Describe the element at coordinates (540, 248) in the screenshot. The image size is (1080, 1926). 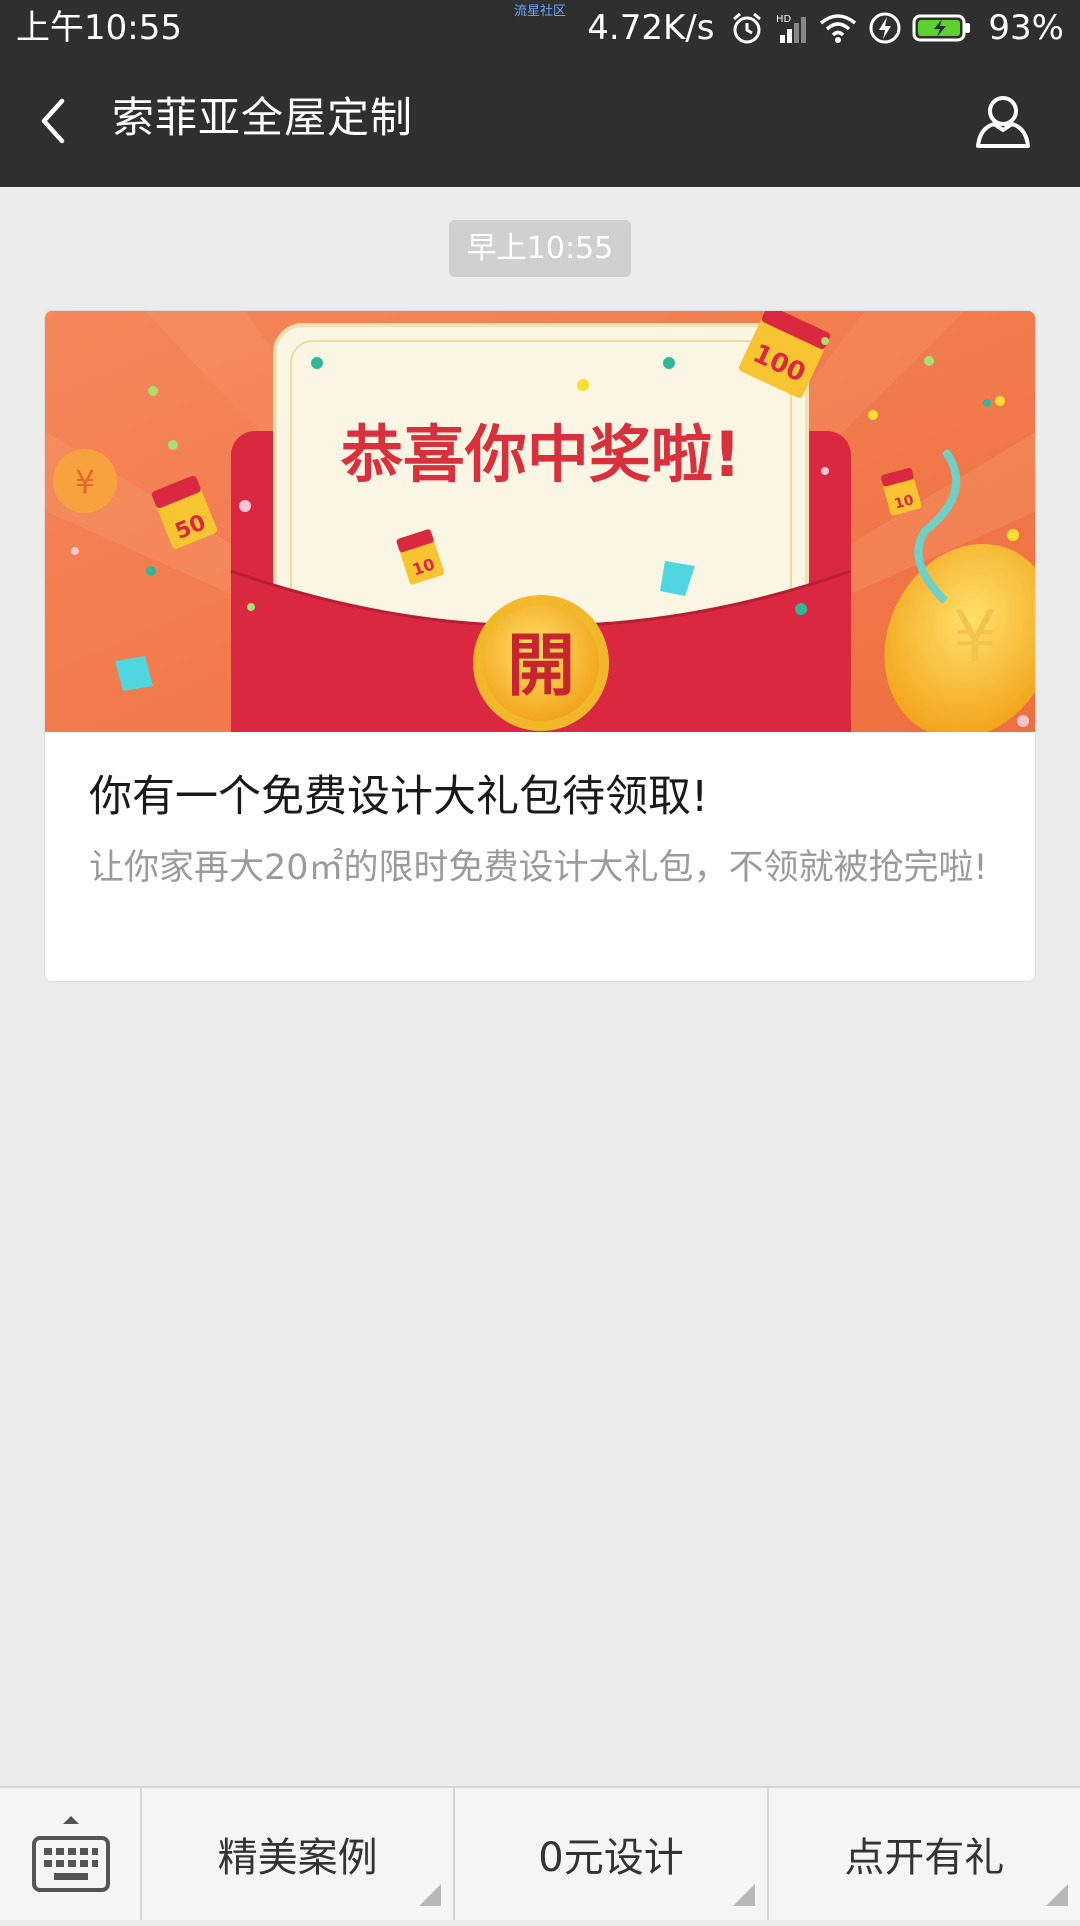
I see `message-timestamp: 早上10:55` at that location.